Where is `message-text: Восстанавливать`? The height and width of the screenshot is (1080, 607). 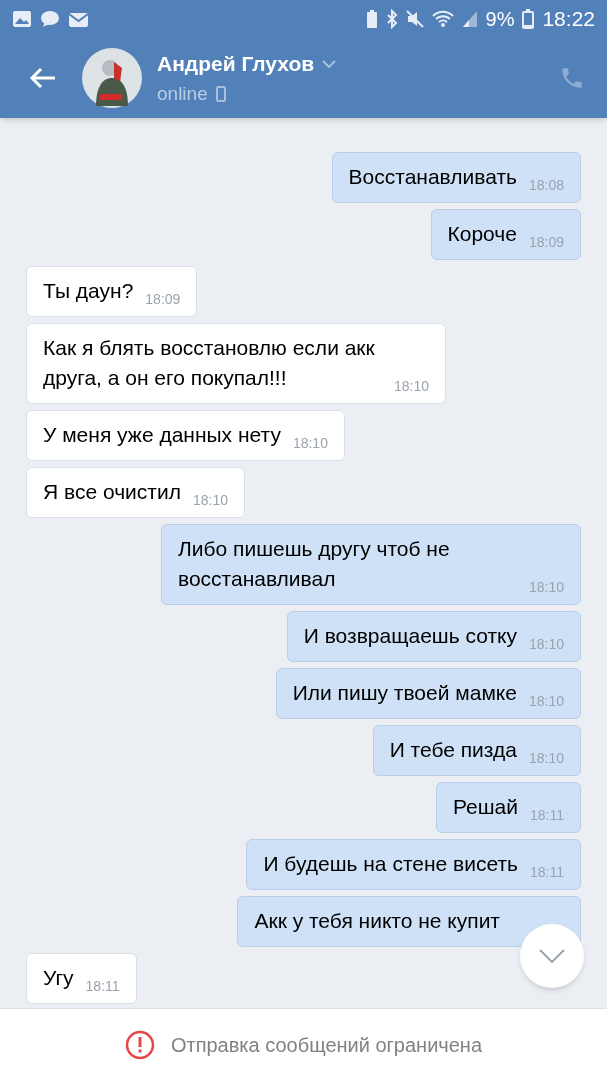
message-text: Восстанавливать is located at coordinates (432, 177).